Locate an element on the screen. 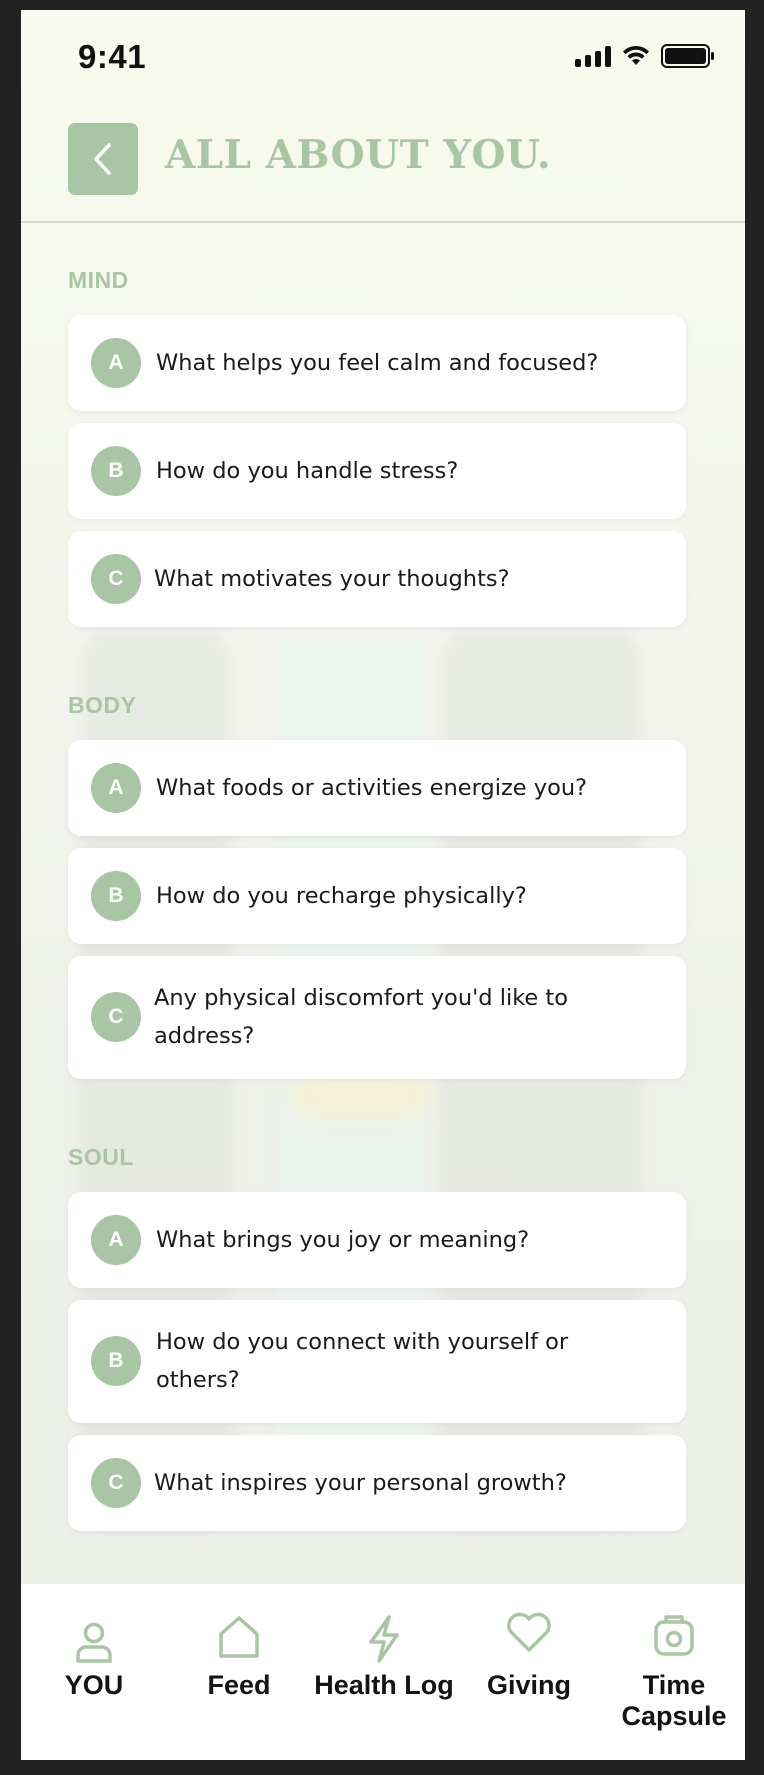  tab-giving: Giving is located at coordinates (529, 1672).